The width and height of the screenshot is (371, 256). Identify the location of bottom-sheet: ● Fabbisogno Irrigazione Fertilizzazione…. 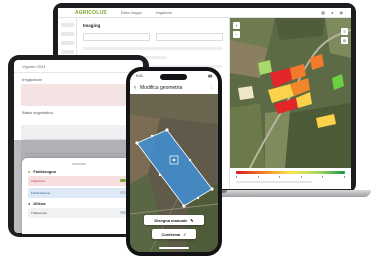
(78, 196).